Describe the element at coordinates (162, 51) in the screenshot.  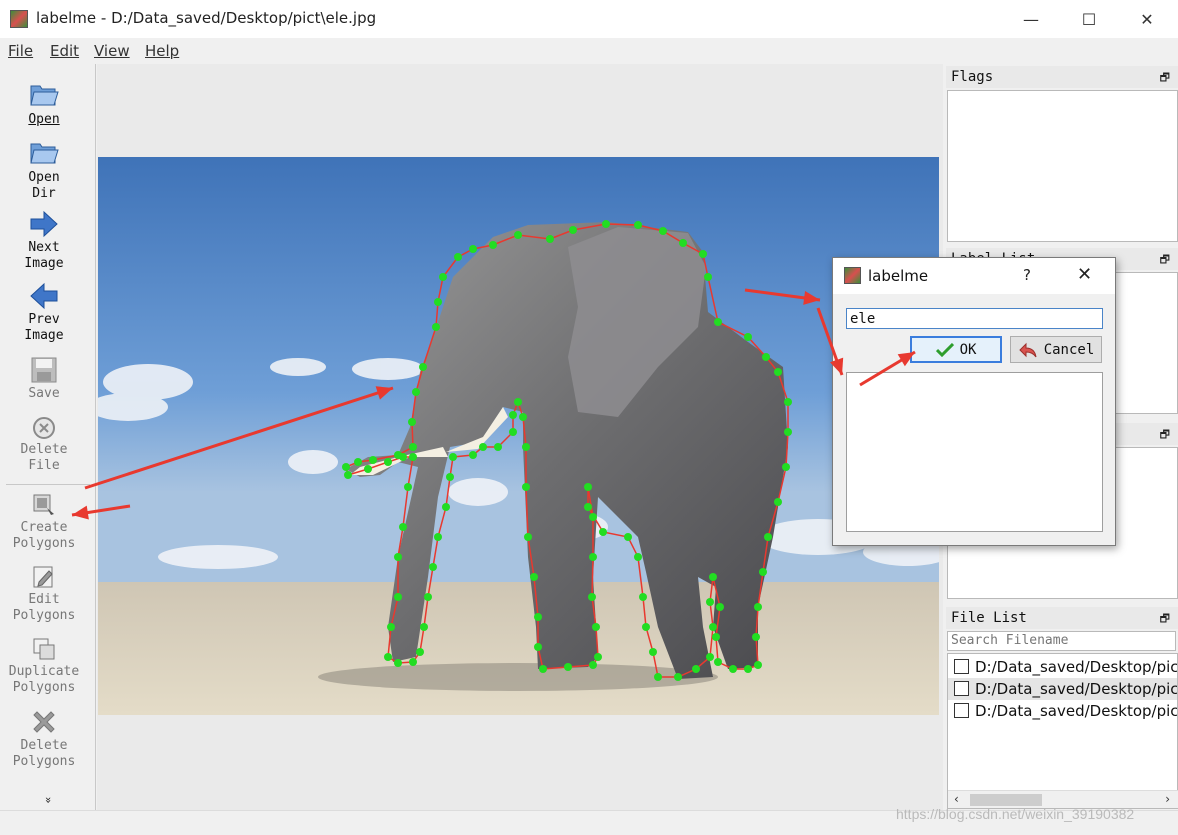
I see `menu-help: Help` at that location.